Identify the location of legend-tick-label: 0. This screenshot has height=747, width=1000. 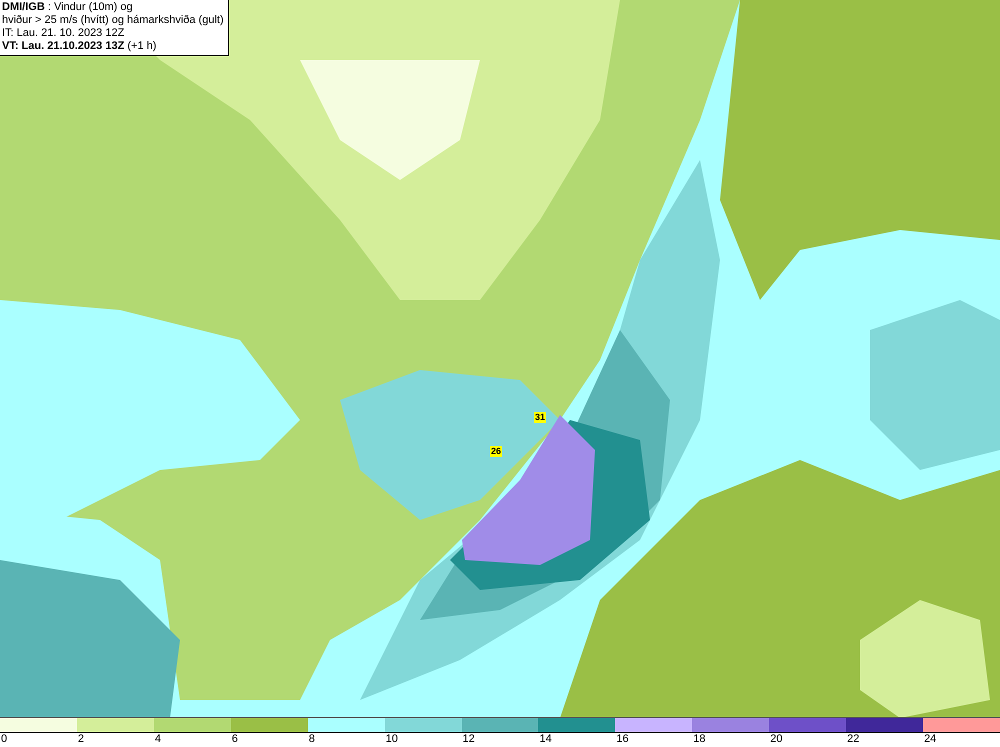
(4, 740).